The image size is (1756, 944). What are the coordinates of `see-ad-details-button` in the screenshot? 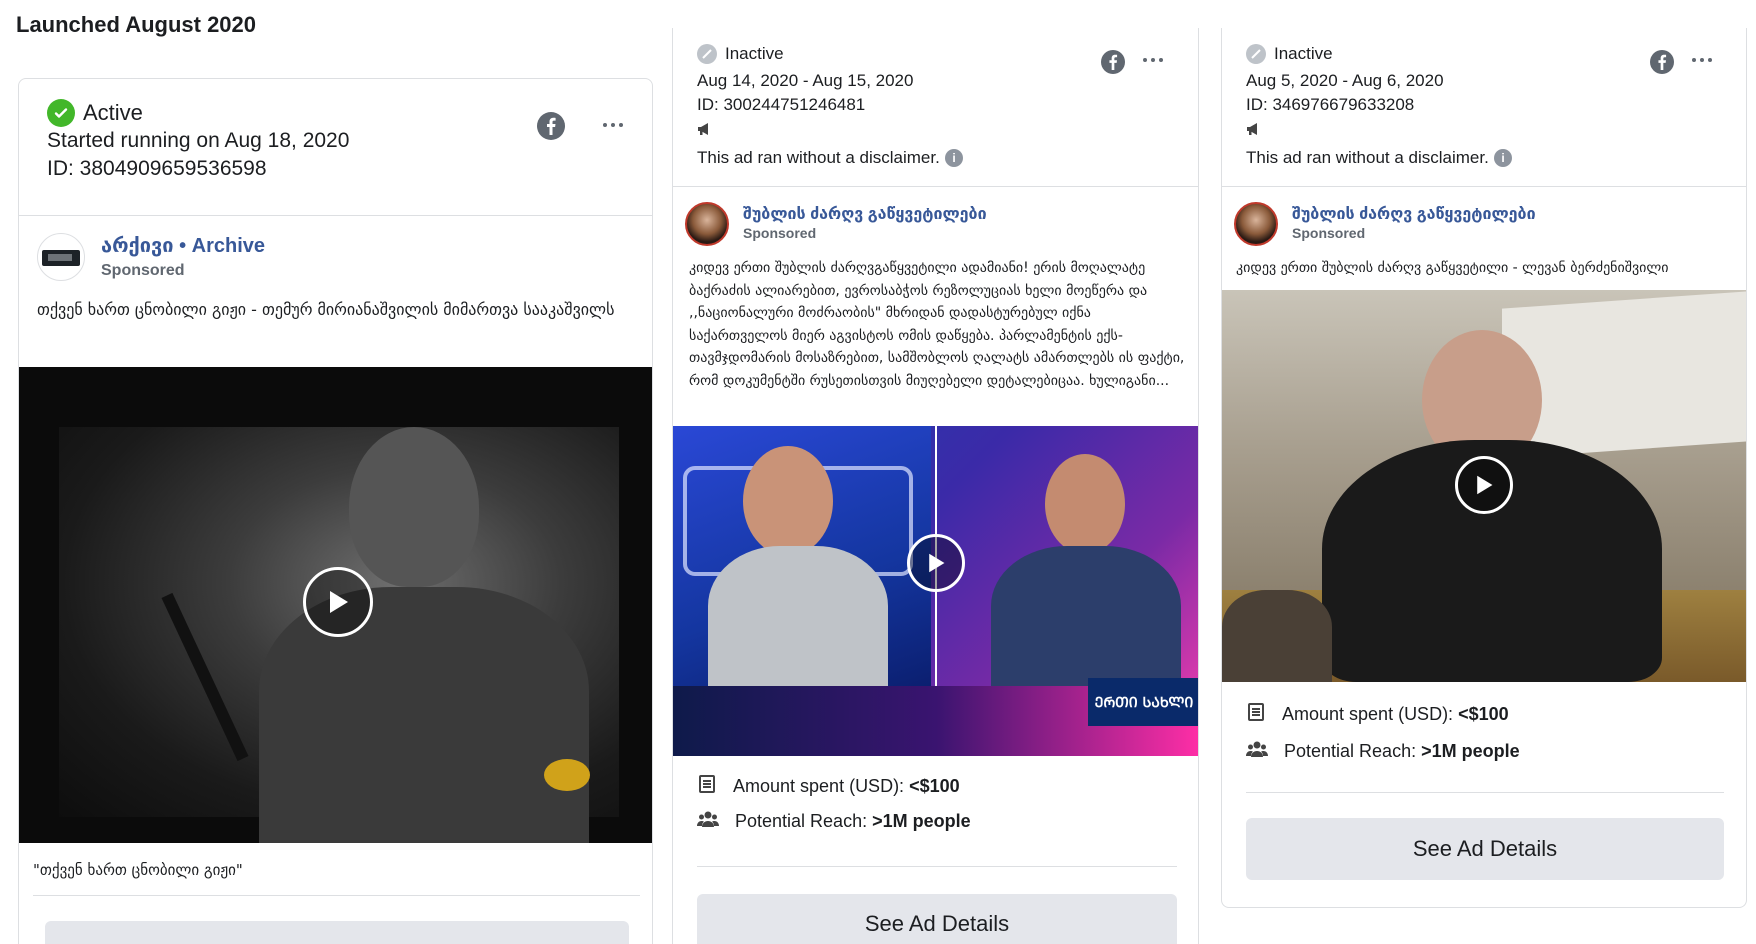 It's located at (337, 932).